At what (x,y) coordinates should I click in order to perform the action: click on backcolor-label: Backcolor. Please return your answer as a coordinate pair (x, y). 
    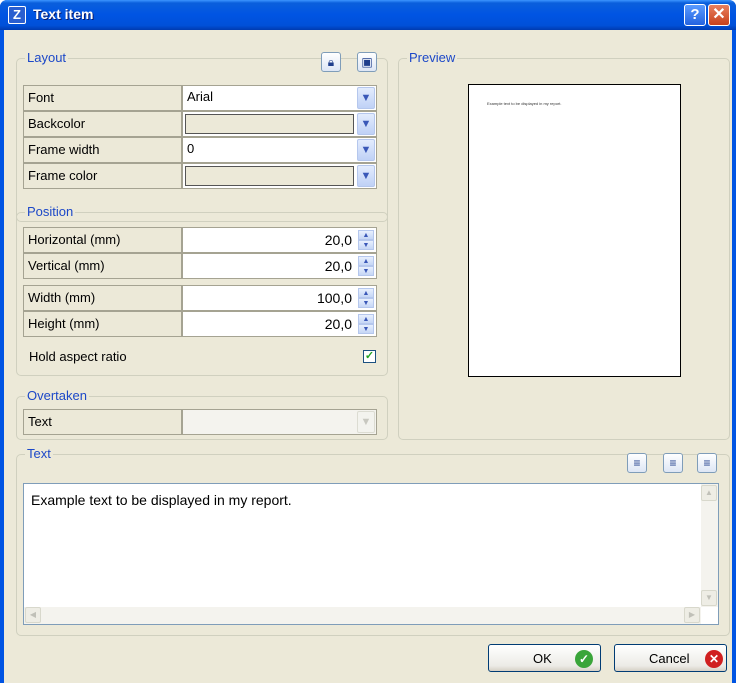
    Looking at the image, I should click on (102, 124).